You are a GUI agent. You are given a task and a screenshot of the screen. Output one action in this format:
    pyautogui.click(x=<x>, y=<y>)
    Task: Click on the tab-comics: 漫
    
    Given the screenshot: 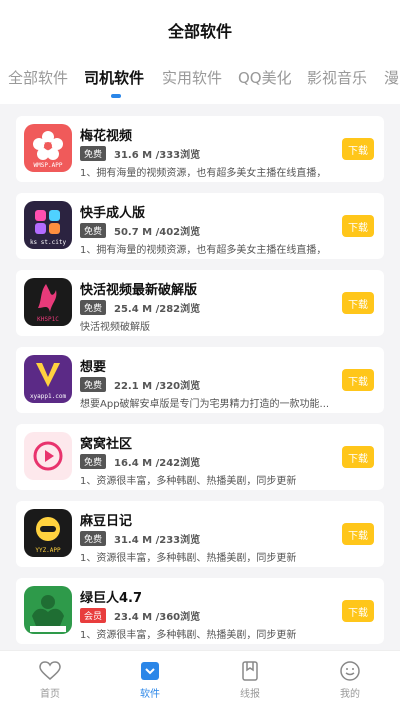 What is the action you would take?
    pyautogui.click(x=391, y=77)
    